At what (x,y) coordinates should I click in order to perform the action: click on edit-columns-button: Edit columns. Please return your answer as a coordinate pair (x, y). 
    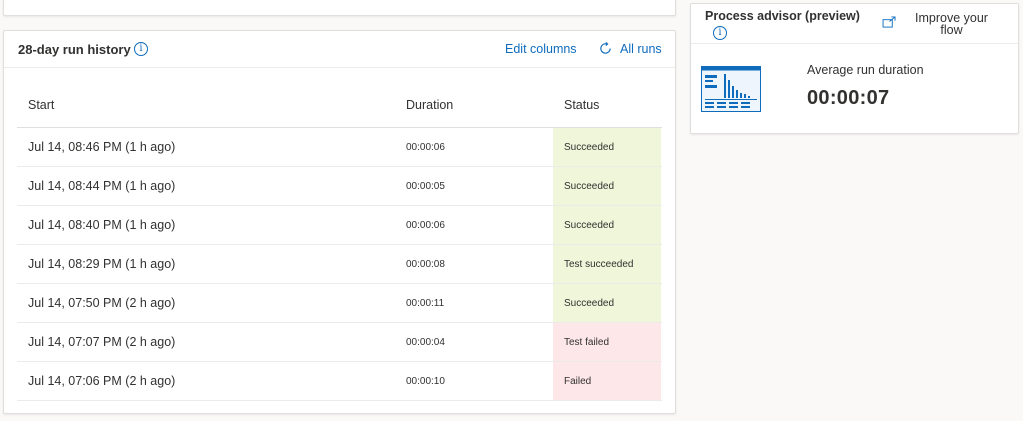
    Looking at the image, I should click on (541, 49).